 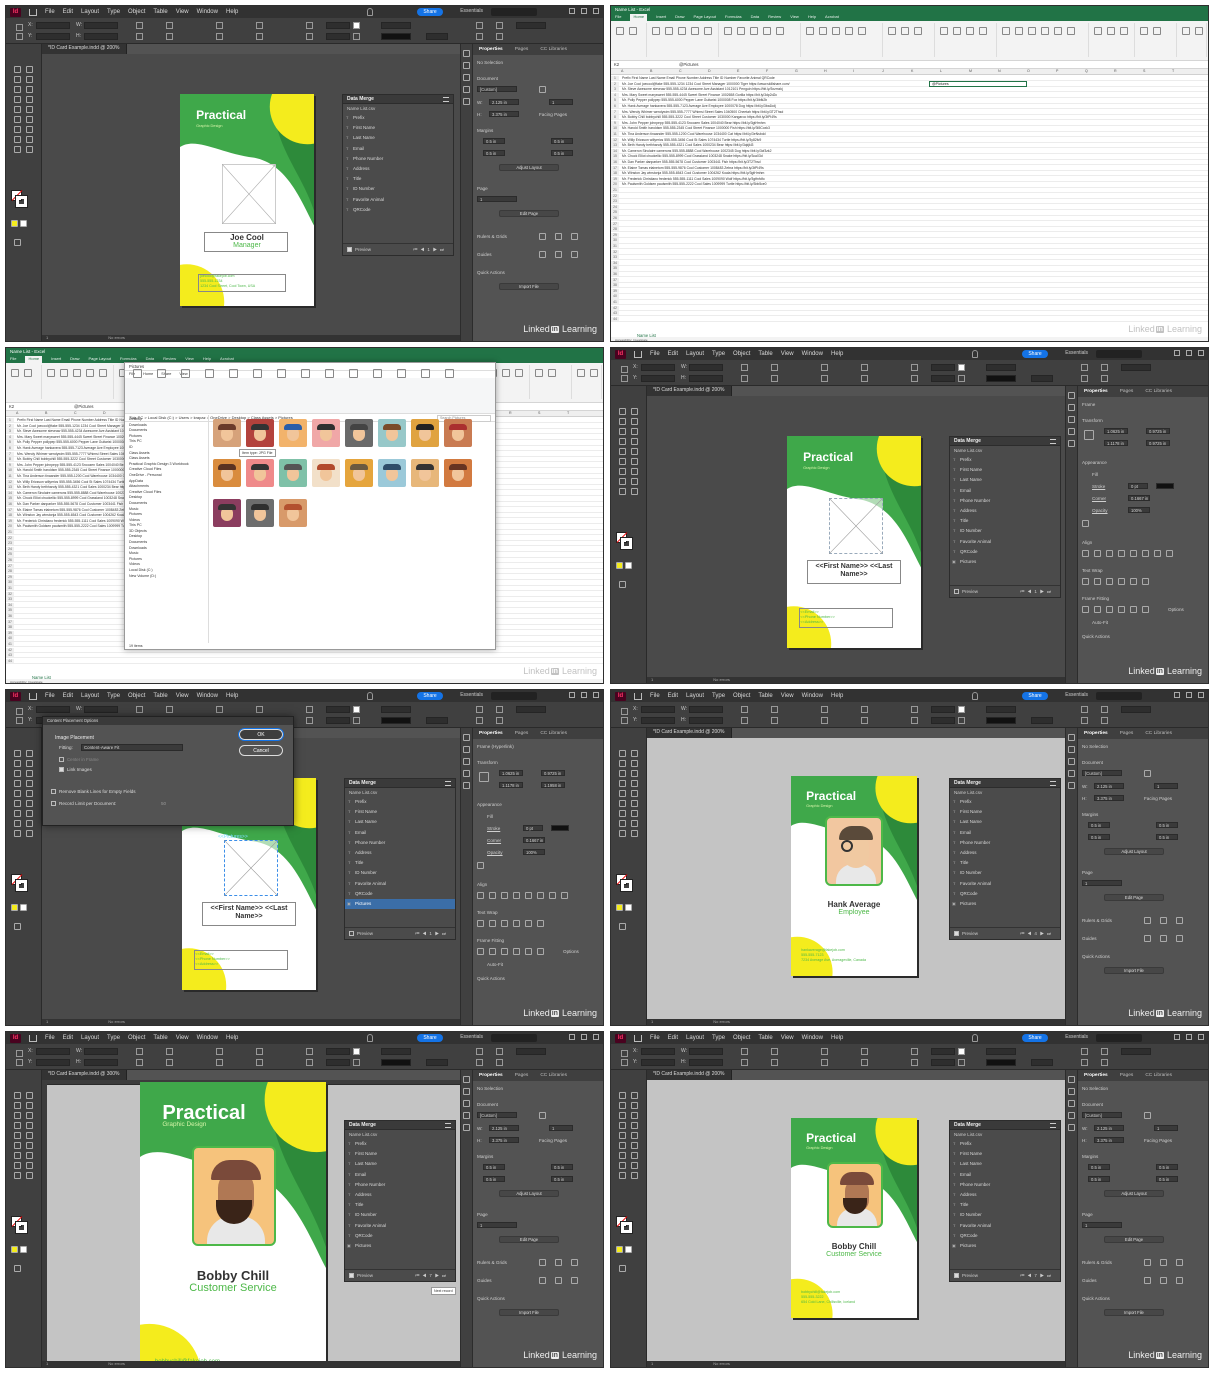 What do you see at coordinates (1035, 354) in the screenshot?
I see `share-button: Share` at bounding box center [1035, 354].